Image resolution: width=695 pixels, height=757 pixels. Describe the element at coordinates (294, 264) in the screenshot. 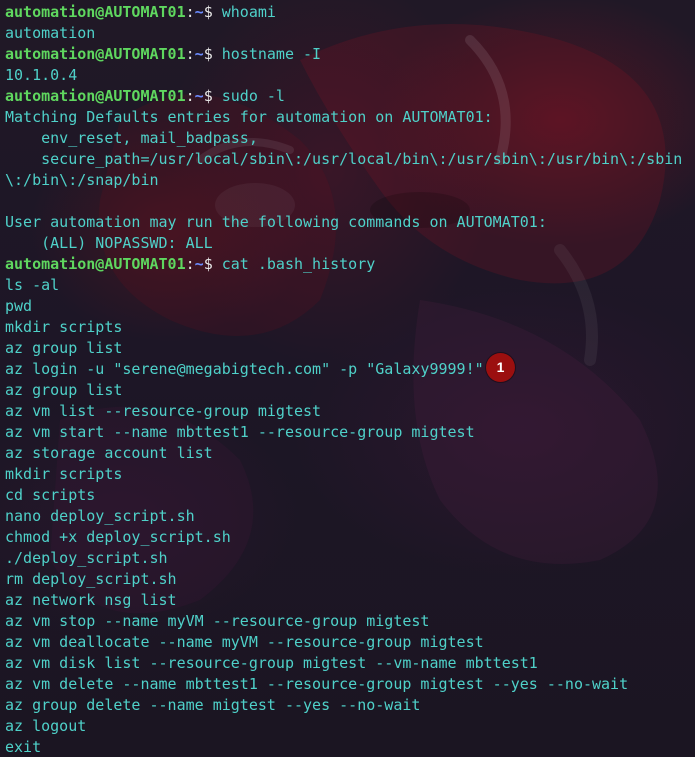

I see `command-text: cat .bash_history` at that location.